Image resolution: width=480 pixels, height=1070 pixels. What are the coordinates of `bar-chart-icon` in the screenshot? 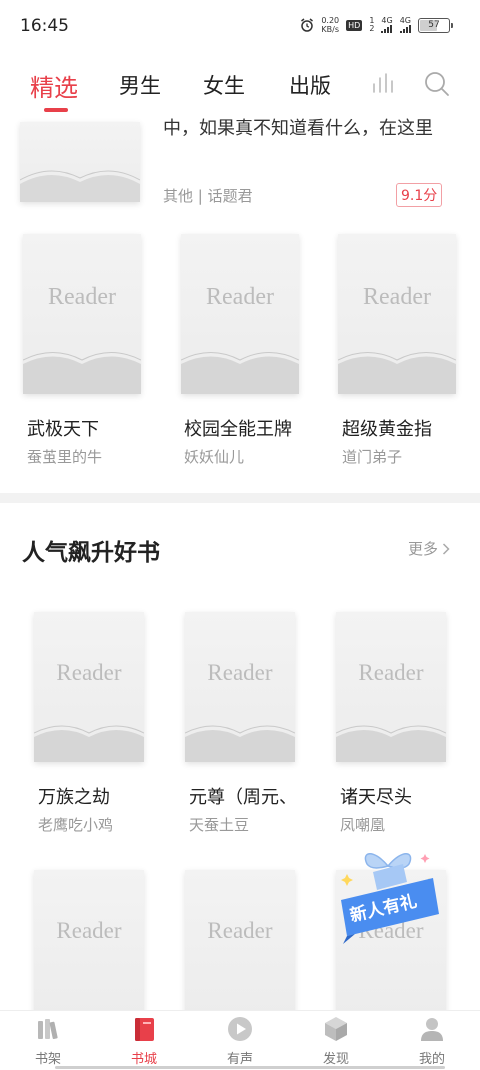 It's located at (384, 84).